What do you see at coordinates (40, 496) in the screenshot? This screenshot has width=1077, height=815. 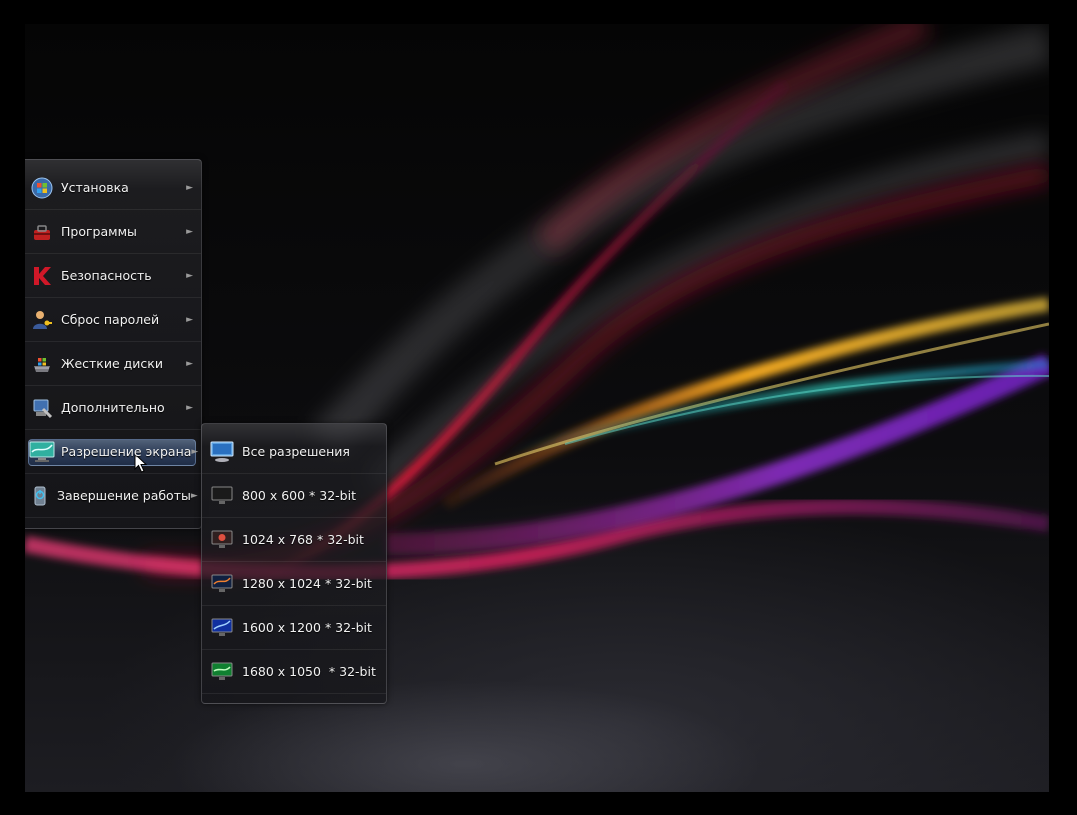 I see `shutdown-icon` at bounding box center [40, 496].